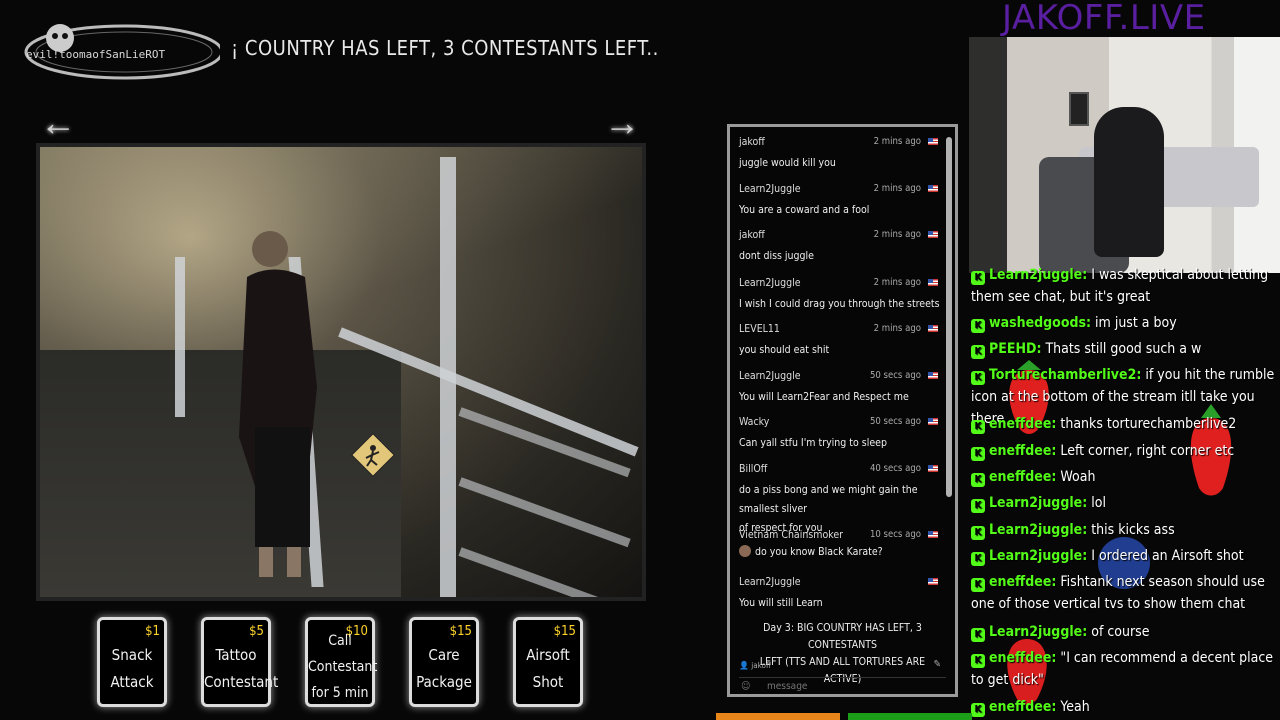 Image resolution: width=1280 pixels, height=720 pixels. What do you see at coordinates (241, 682) in the screenshot?
I see `button-label-line2: Contestant` at bounding box center [241, 682].